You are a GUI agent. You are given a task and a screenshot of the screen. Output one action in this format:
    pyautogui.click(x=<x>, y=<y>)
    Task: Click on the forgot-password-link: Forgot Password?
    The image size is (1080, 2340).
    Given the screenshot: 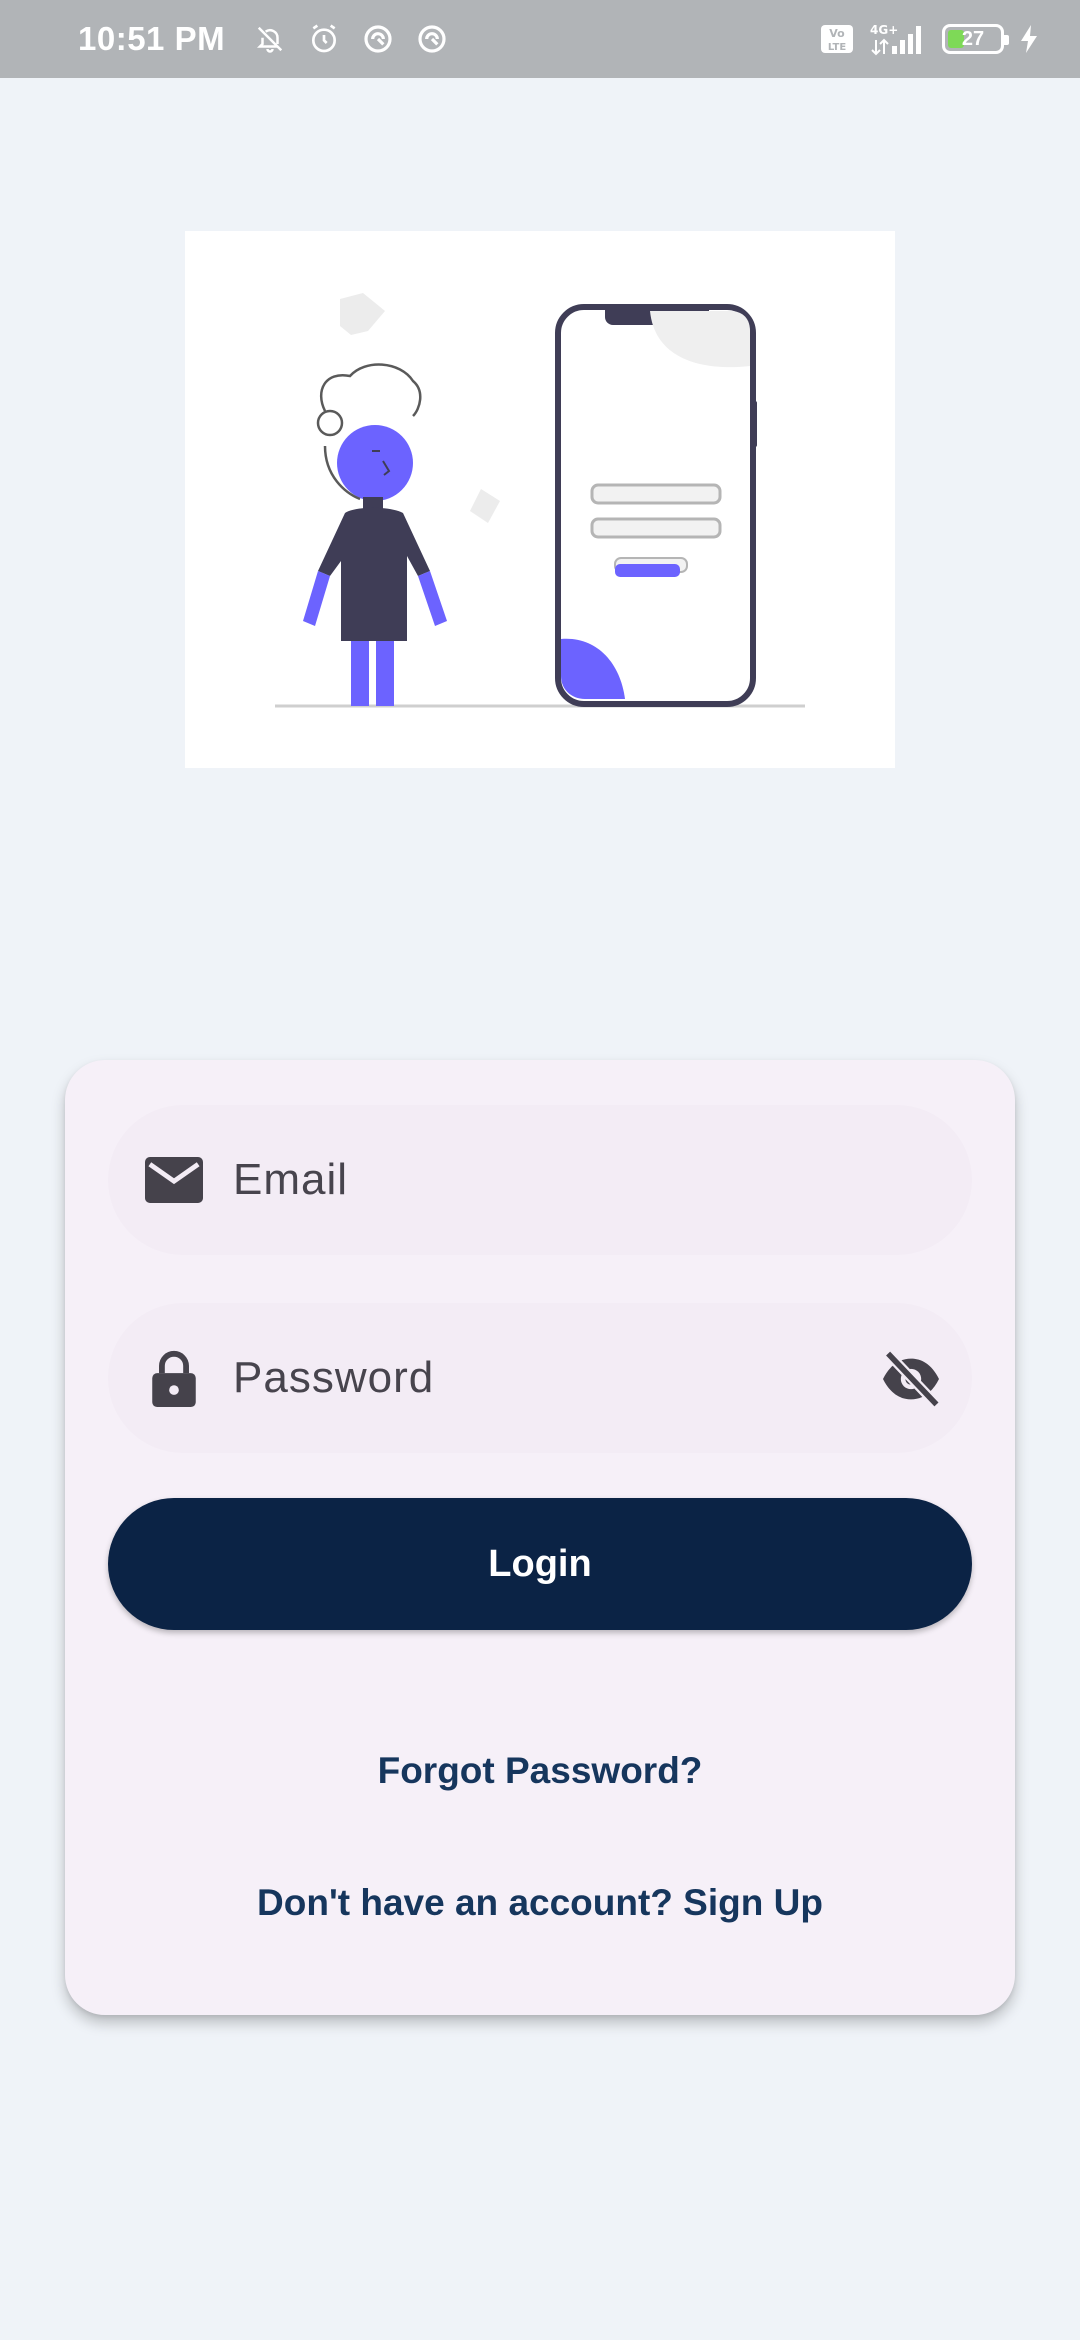 What is the action you would take?
    pyautogui.click(x=540, y=1771)
    